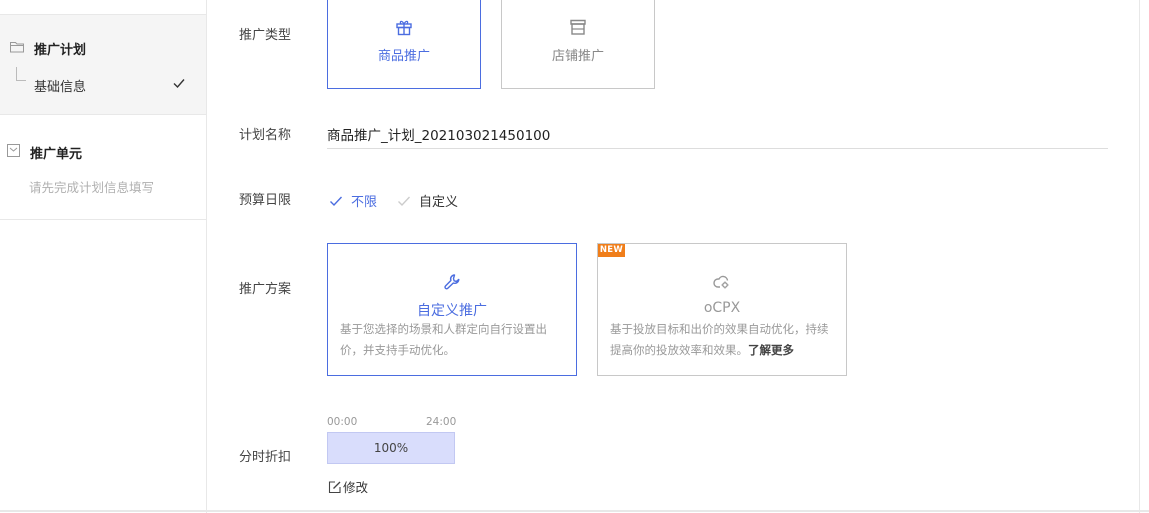 This screenshot has height=513, width=1149. What do you see at coordinates (719, 339) in the screenshot?
I see `scheme-ocpx-desc-text: 基于投放目标和出价的效果自动优化，持续提高你的投放效率和效果。` at bounding box center [719, 339].